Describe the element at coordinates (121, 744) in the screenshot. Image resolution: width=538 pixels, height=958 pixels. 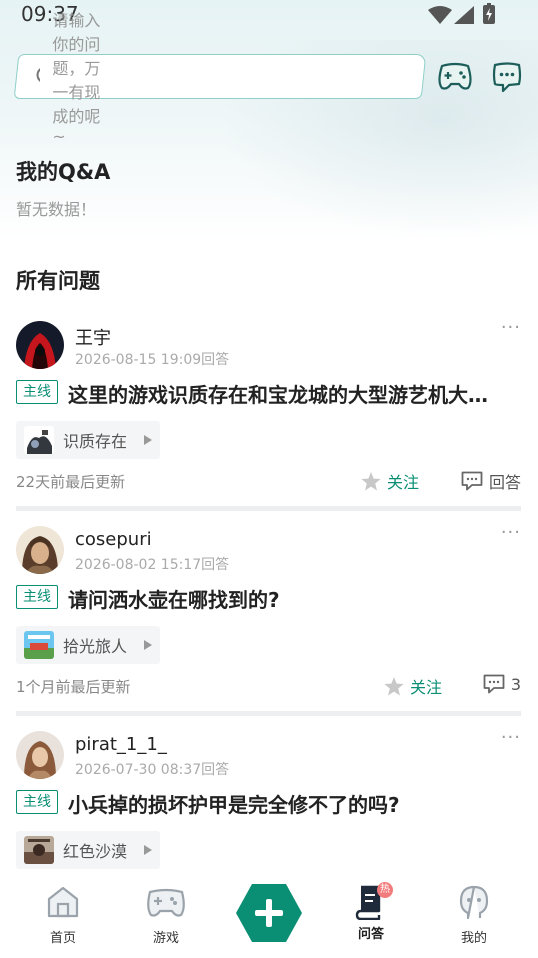
I see `user-name: pirat_1_1_` at that location.